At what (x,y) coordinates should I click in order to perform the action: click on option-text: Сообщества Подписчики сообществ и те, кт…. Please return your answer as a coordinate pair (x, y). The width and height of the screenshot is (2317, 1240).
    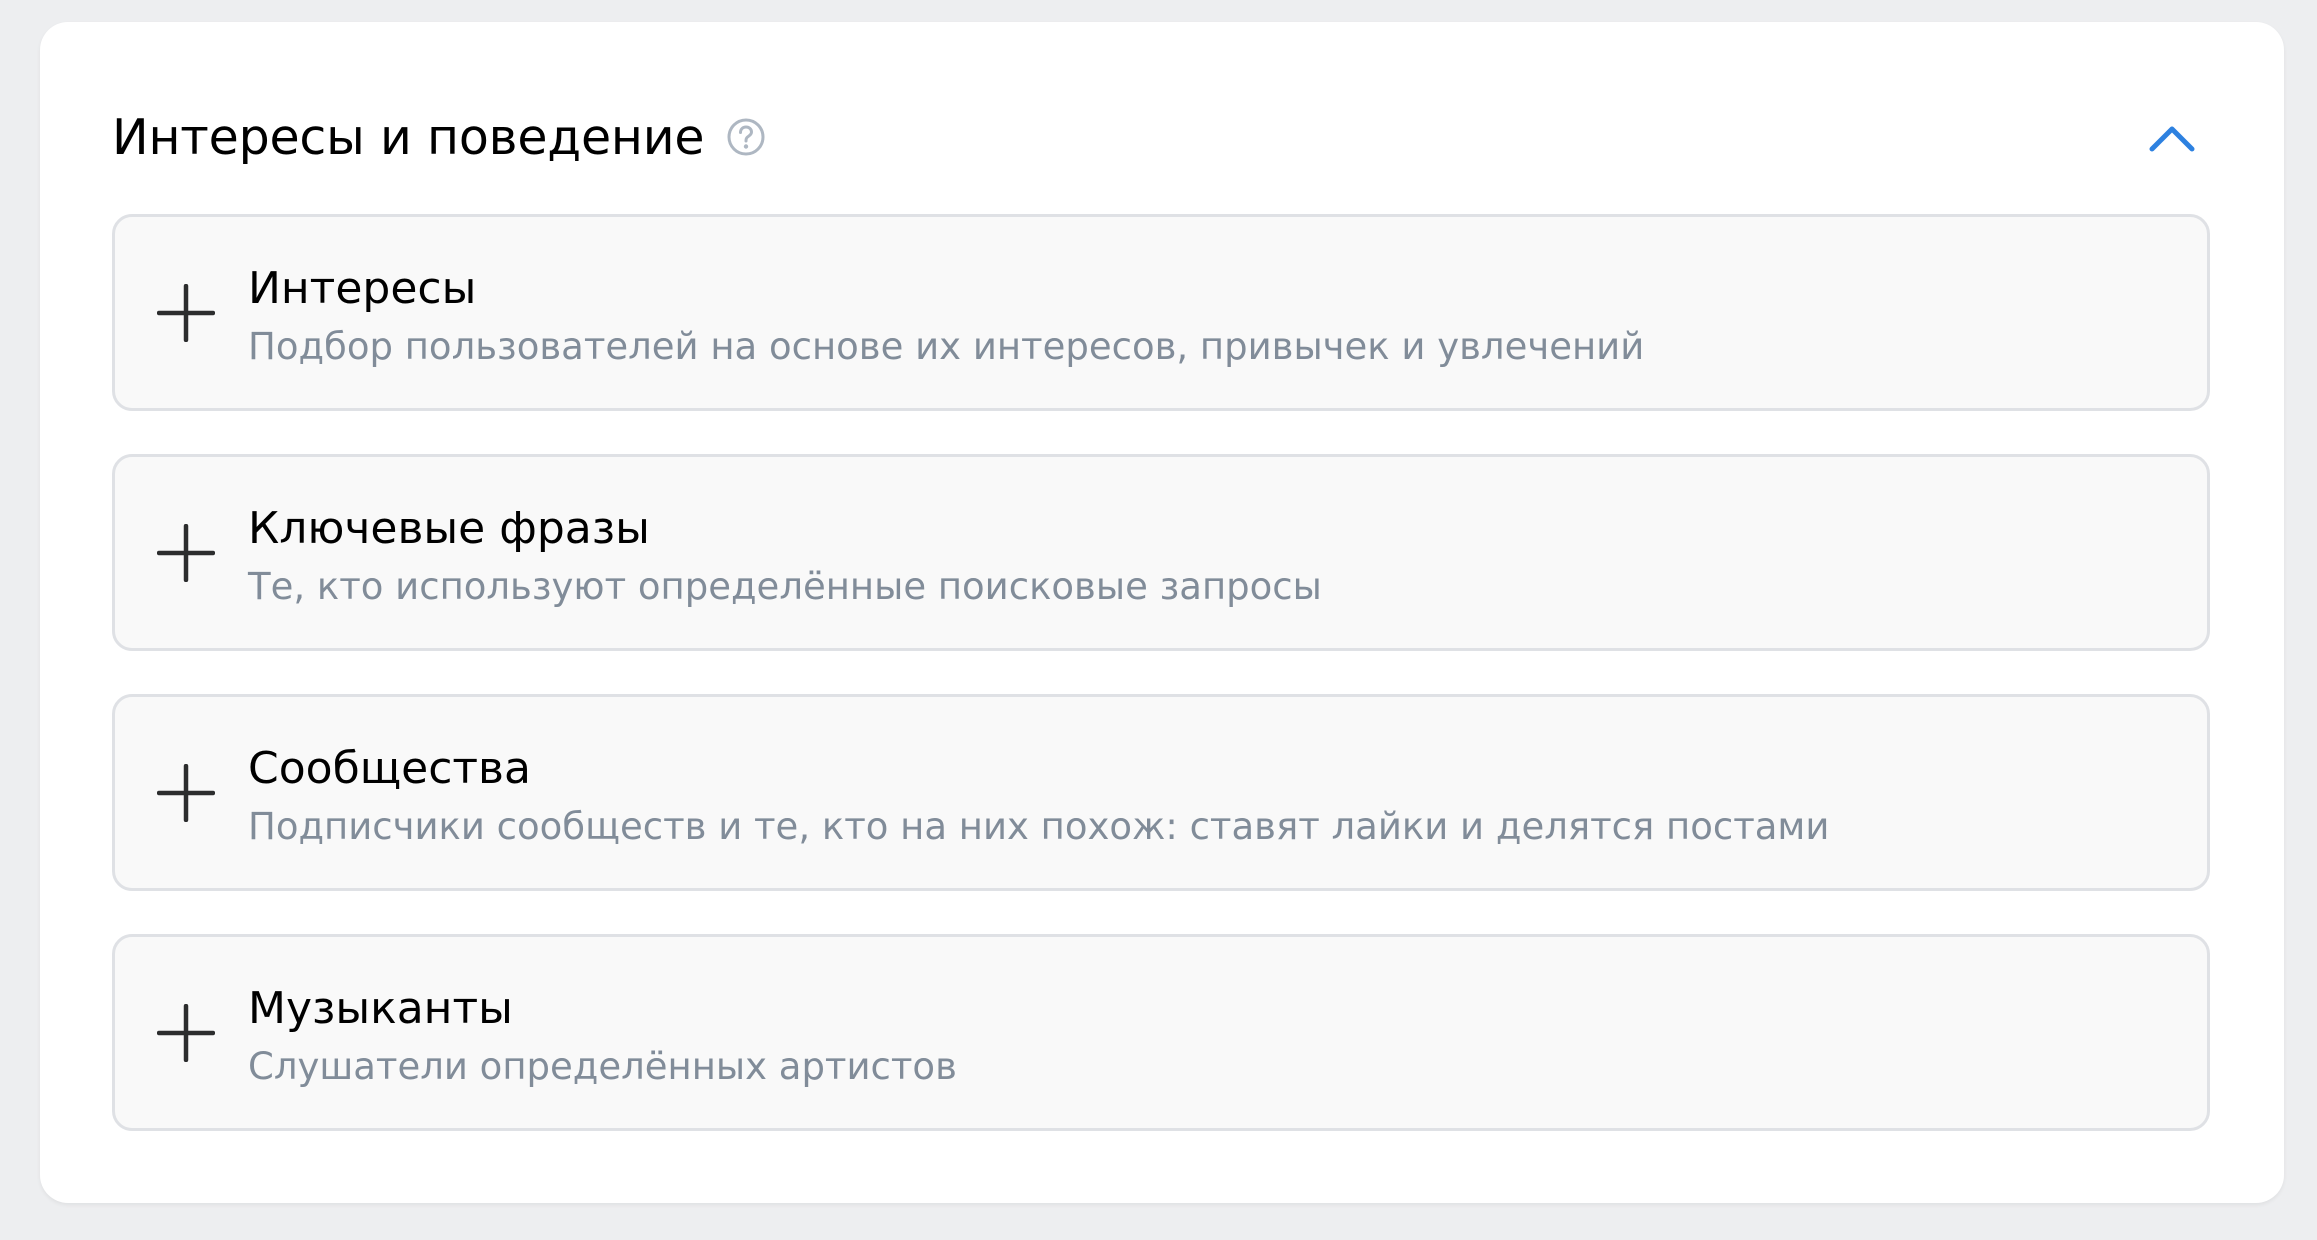
    Looking at the image, I should click on (1207, 797).